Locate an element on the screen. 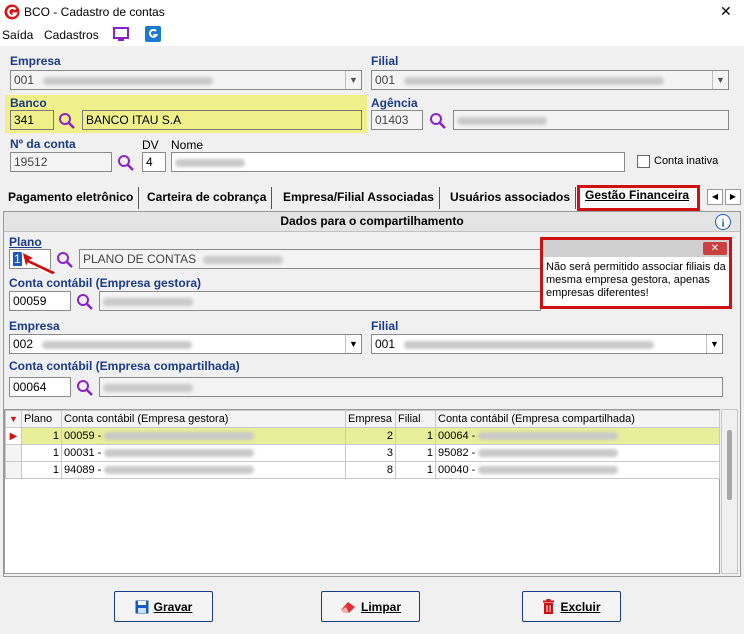 This screenshot has height=634, width=744. tab-carteira-cobranca: Carteira de cobrança is located at coordinates (207, 198).